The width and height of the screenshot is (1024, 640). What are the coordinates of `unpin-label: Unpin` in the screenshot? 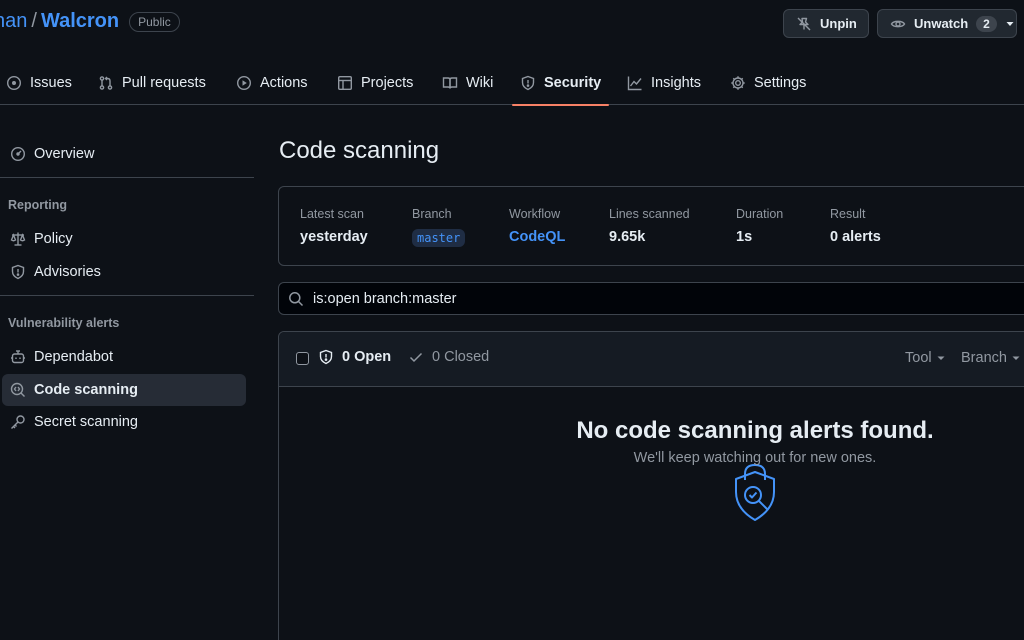 It's located at (838, 23).